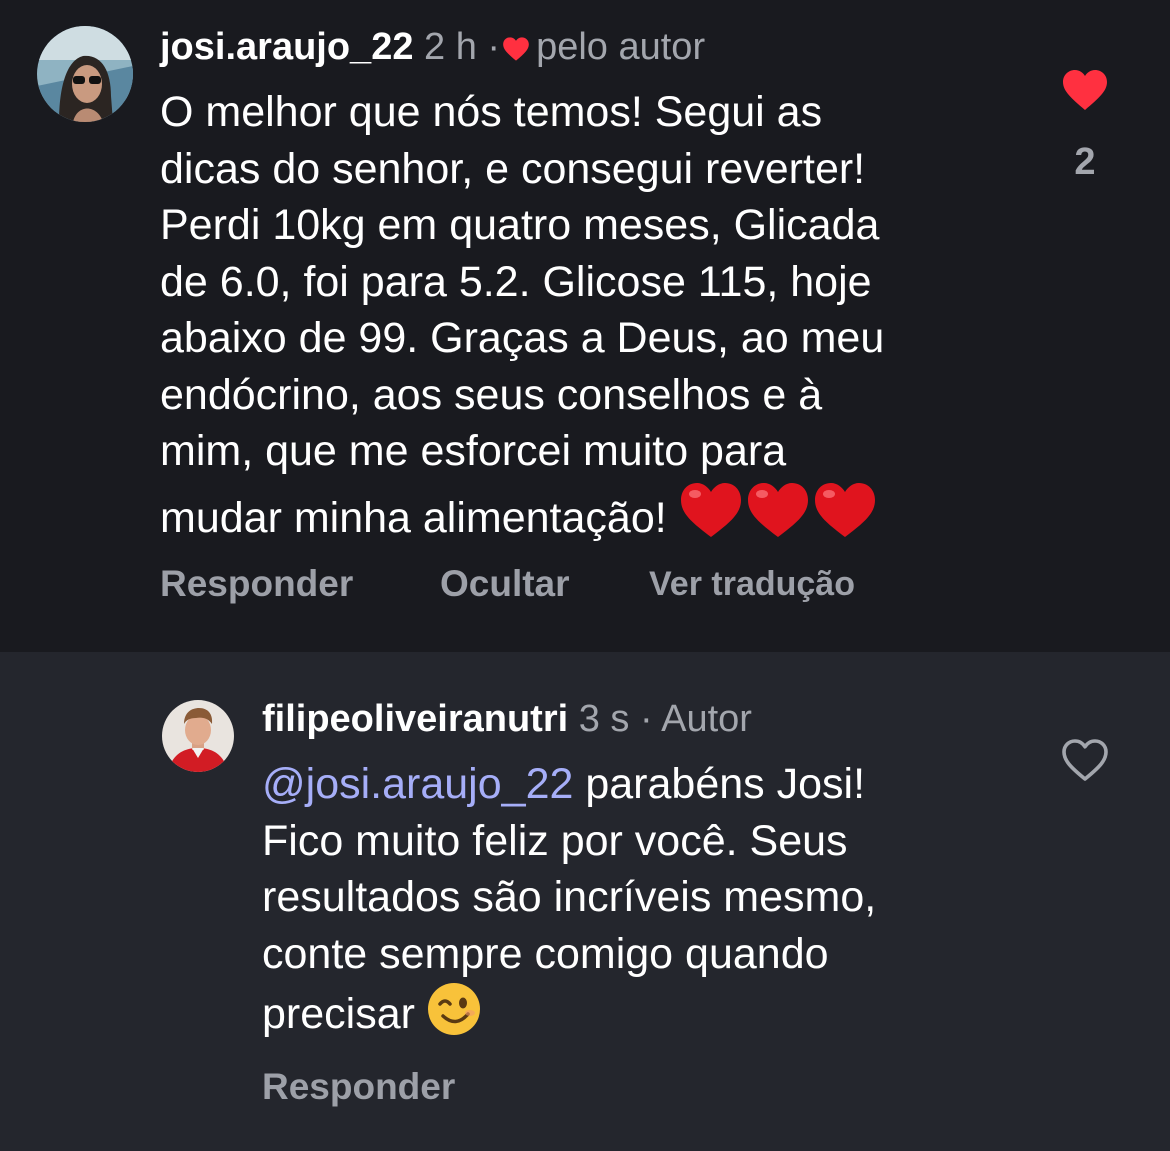 The height and width of the screenshot is (1151, 1170). What do you see at coordinates (569, 897) in the screenshot?
I see `reply-line: resultados são incríveis mesmo,` at bounding box center [569, 897].